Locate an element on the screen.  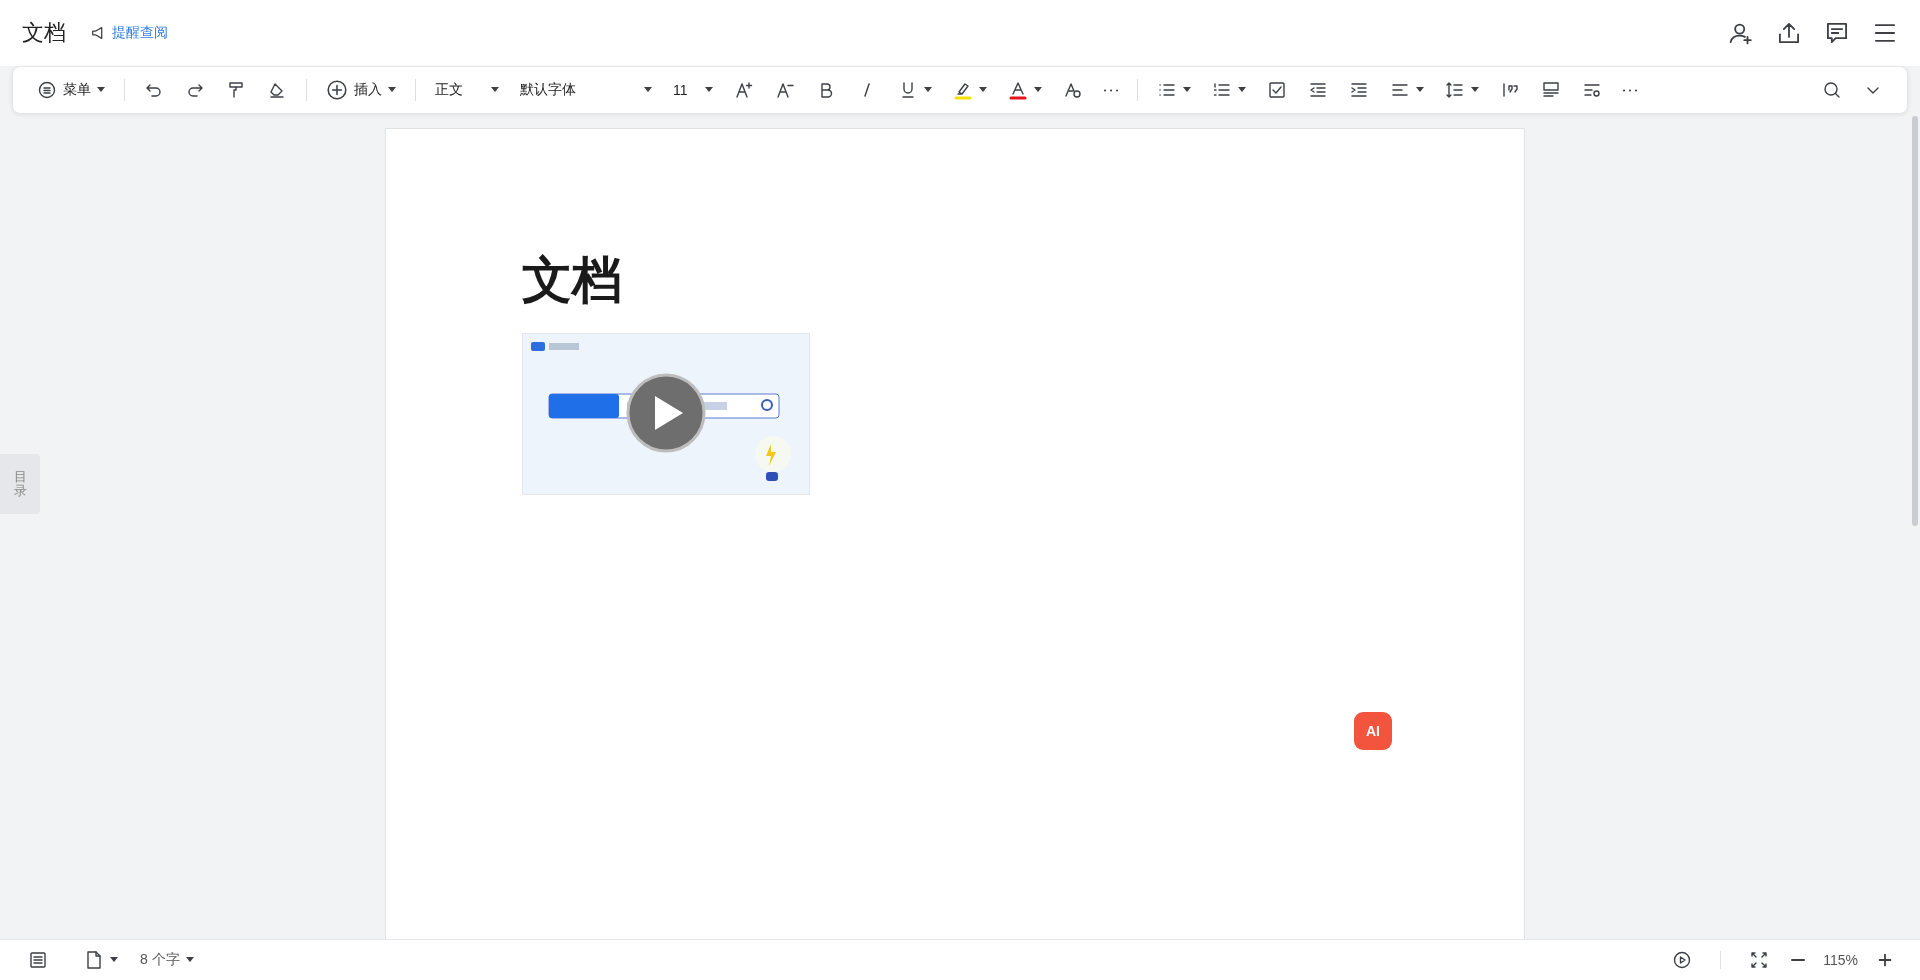
plus-circle-icon is located at coordinates (337, 90).